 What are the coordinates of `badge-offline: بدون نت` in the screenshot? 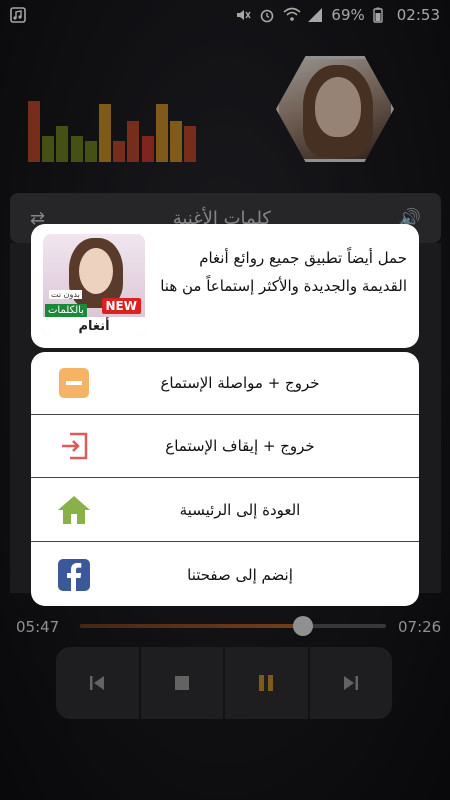 It's located at (65, 294).